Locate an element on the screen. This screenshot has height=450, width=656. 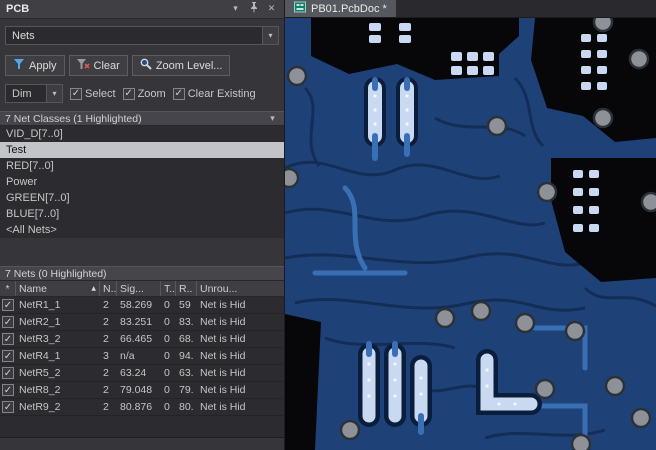
panel-mode-value: Nets is located at coordinates (23, 35).